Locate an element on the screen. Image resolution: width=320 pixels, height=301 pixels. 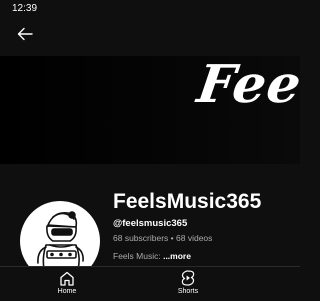
channel-name: FeelsMusic365 is located at coordinates (187, 201).